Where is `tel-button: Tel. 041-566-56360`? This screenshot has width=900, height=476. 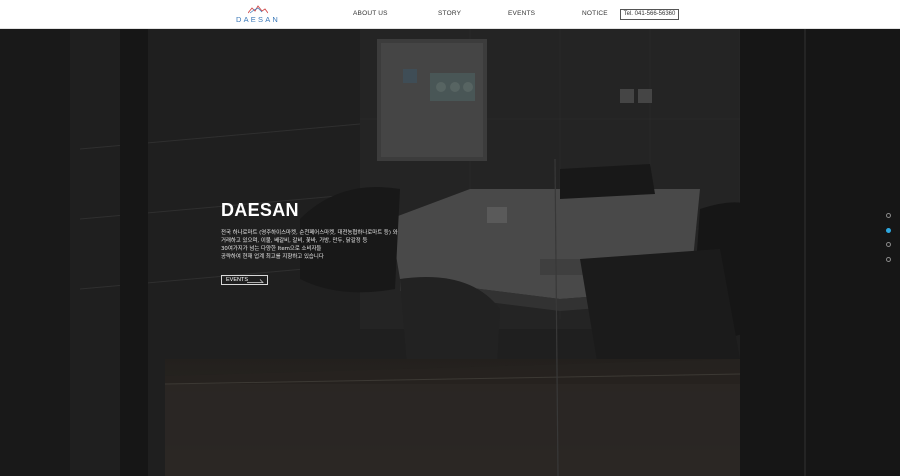 tel-button: Tel. 041-566-56360 is located at coordinates (649, 14).